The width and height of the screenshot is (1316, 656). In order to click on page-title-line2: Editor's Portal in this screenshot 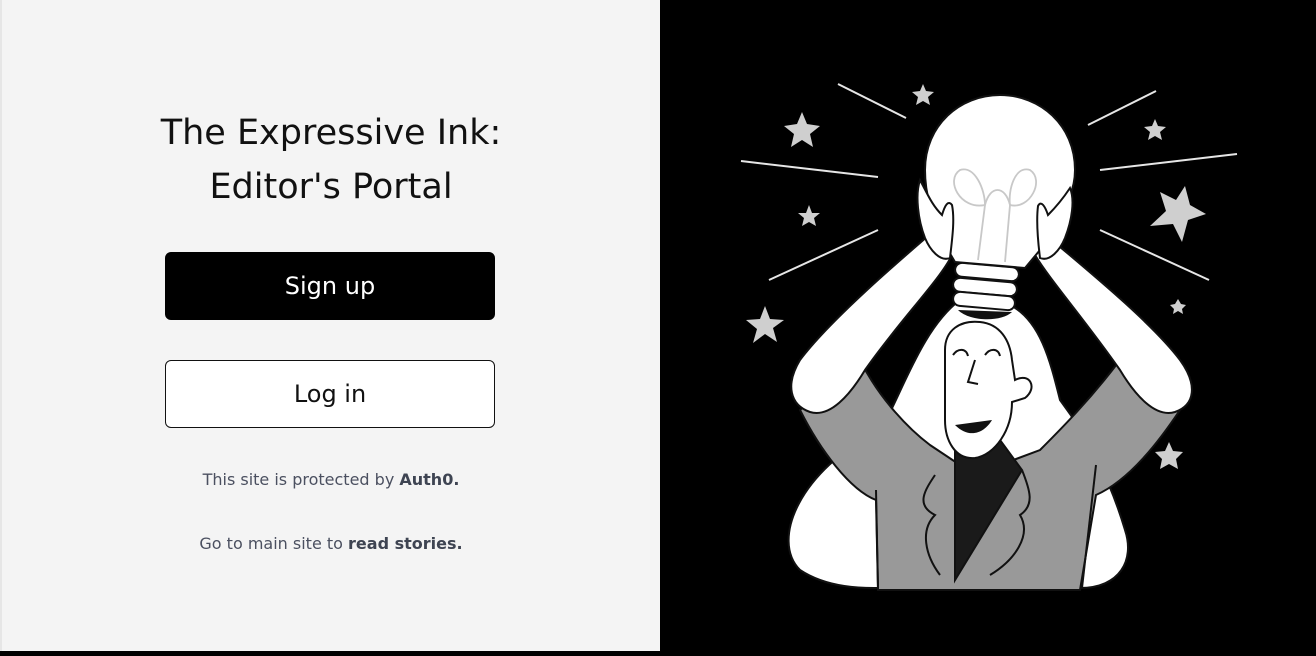, I will do `click(331, 187)`.